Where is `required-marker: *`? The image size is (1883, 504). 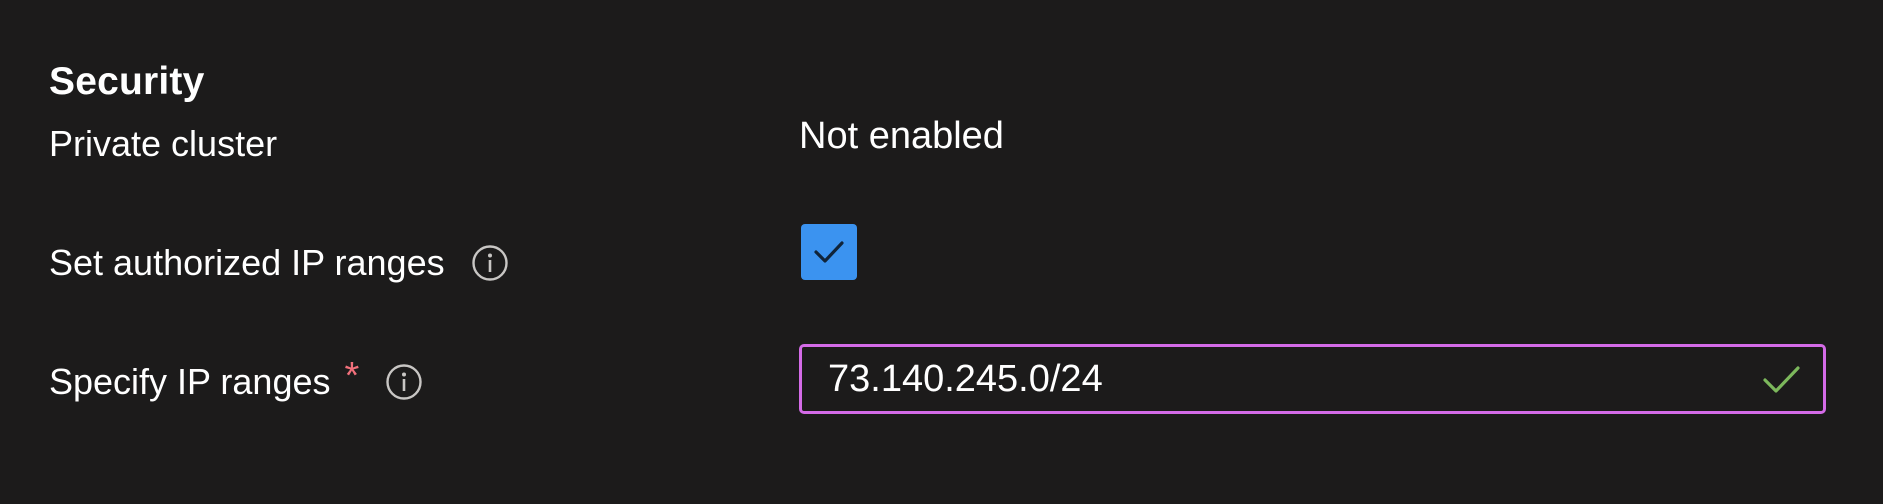 required-marker: * is located at coordinates (352, 376).